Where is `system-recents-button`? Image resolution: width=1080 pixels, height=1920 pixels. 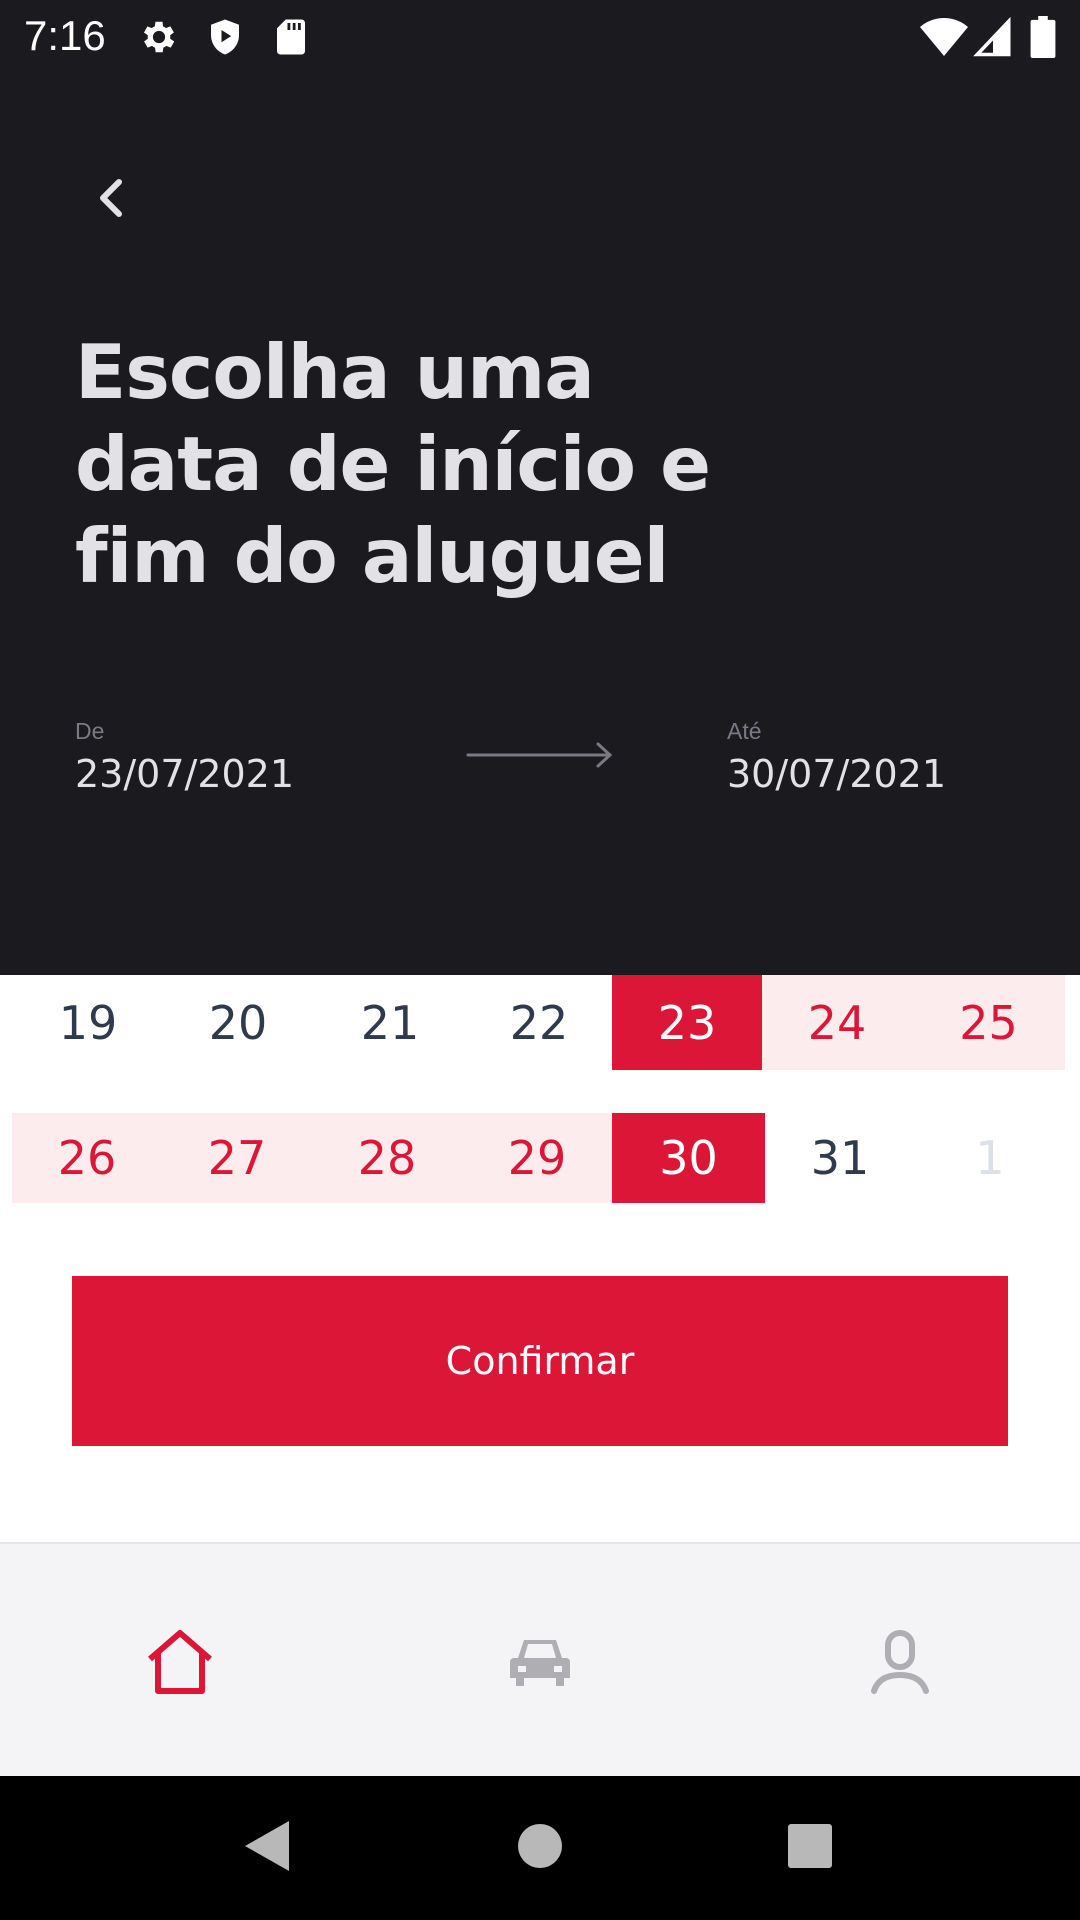
system-recents-button is located at coordinates (810, 1848).